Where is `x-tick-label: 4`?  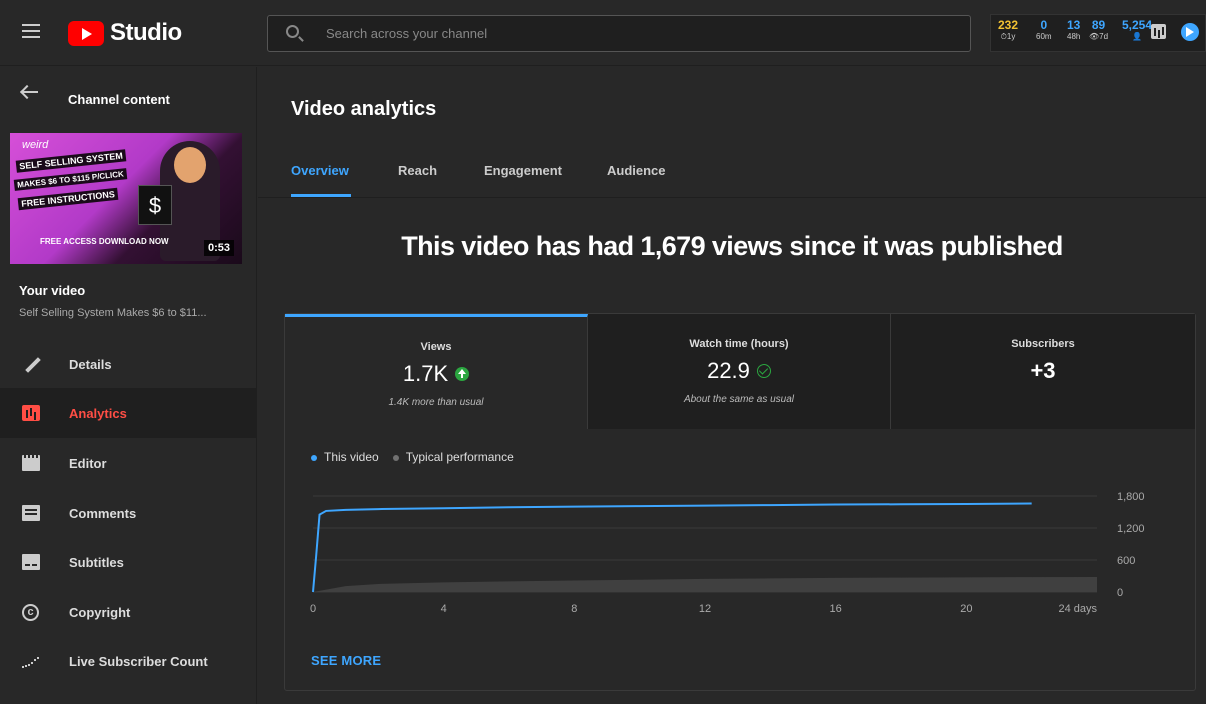 x-tick-label: 4 is located at coordinates (444, 609).